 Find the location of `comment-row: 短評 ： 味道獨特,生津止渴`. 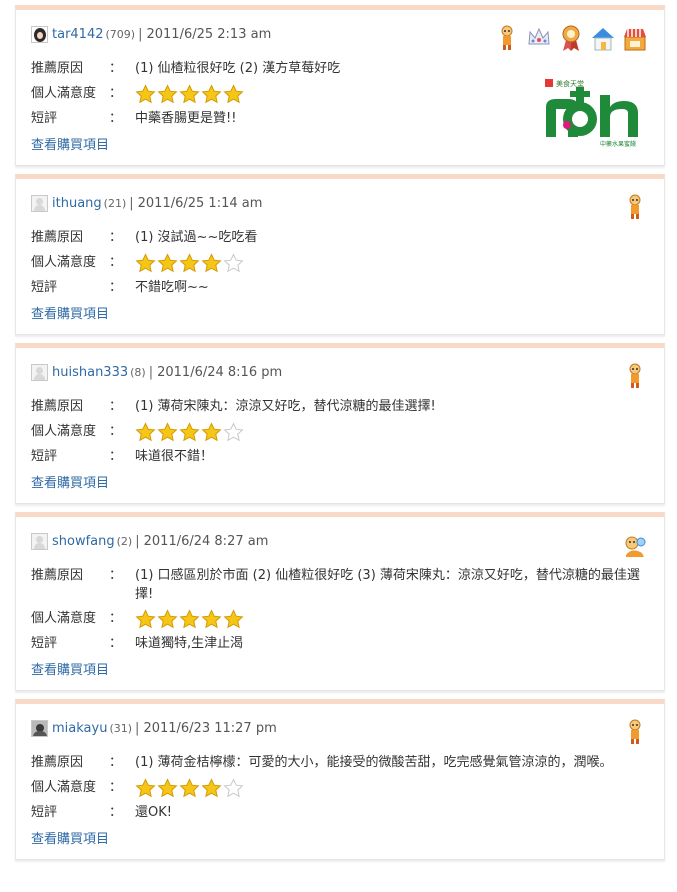

comment-row: 短評 ： 味道獨特,生津止渴 is located at coordinates (339, 644).